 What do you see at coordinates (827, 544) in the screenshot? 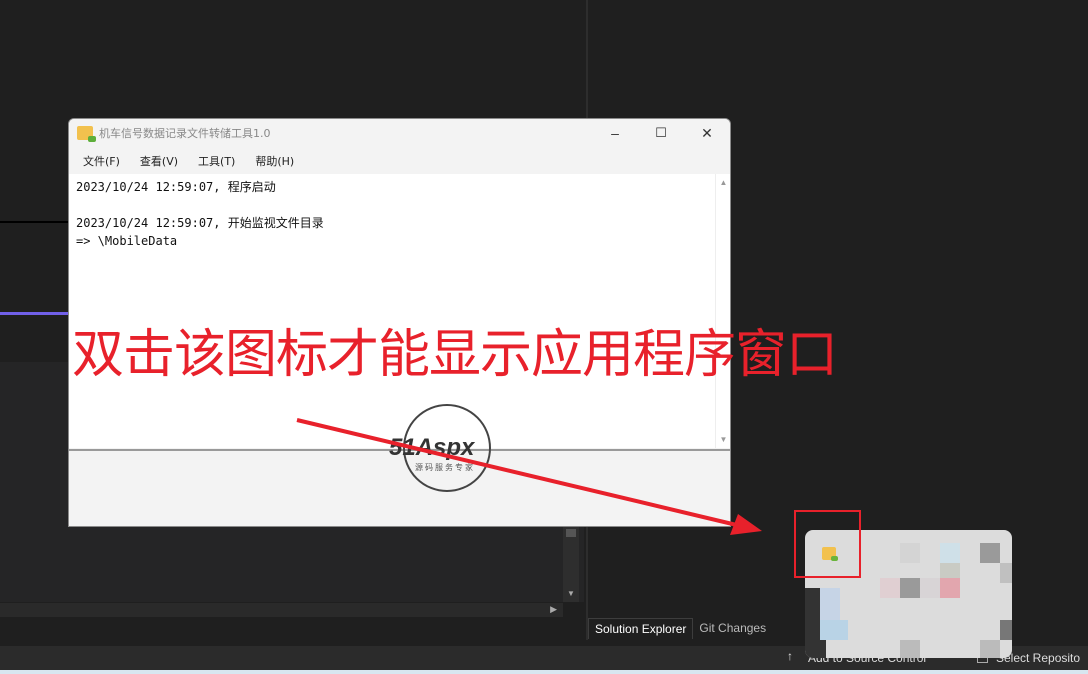
I see `highlight-box` at bounding box center [827, 544].